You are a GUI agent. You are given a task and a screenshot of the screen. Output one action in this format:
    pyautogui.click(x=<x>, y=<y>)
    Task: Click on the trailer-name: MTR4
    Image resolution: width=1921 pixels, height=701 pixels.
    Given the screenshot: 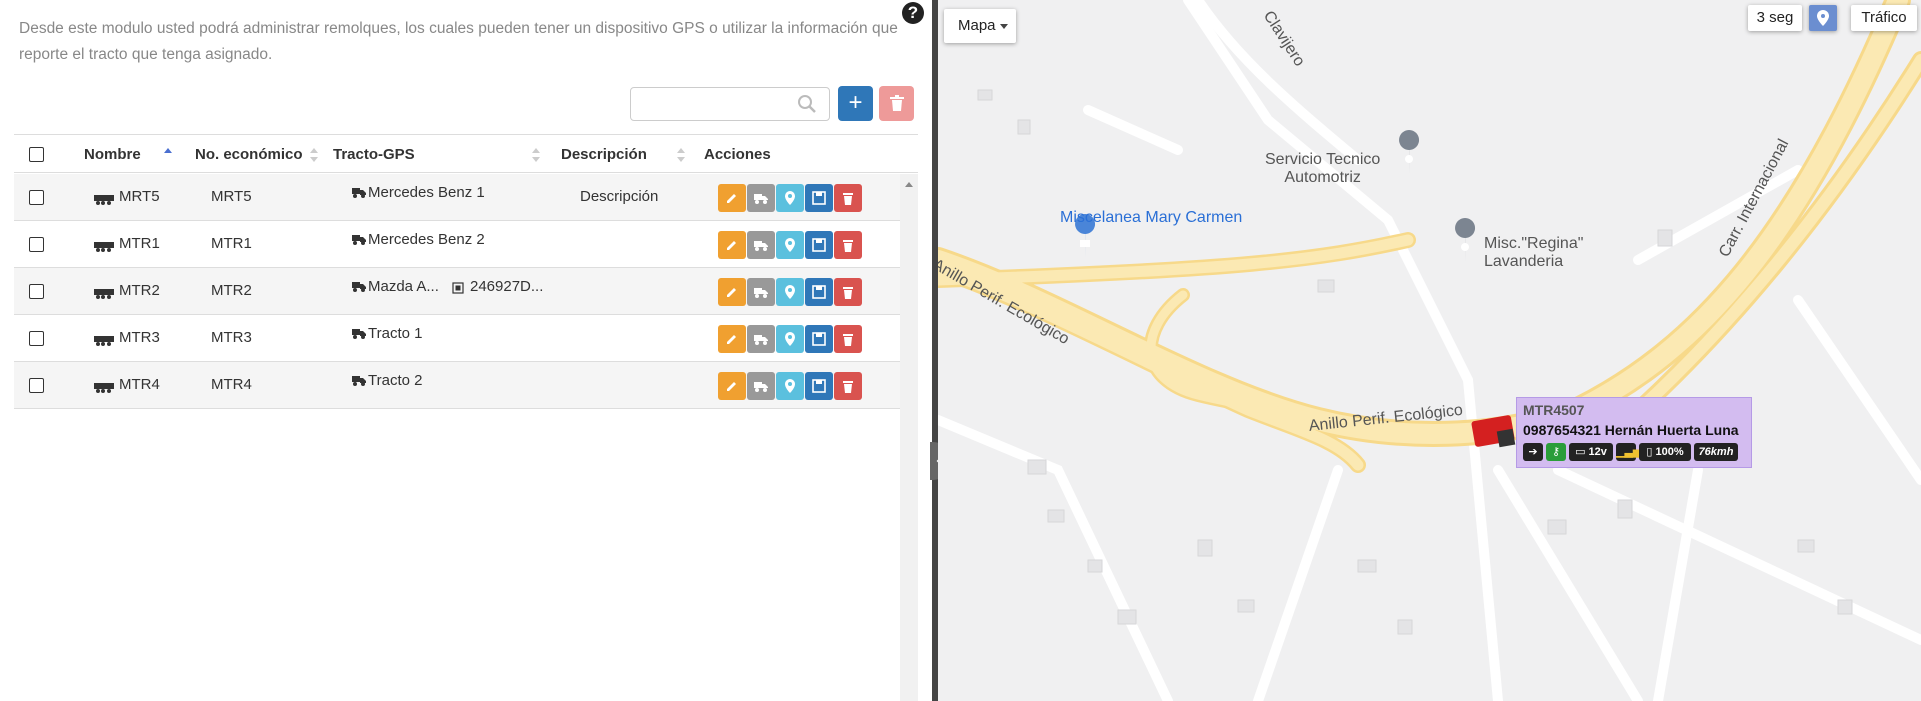 What is the action you would take?
    pyautogui.click(x=139, y=384)
    